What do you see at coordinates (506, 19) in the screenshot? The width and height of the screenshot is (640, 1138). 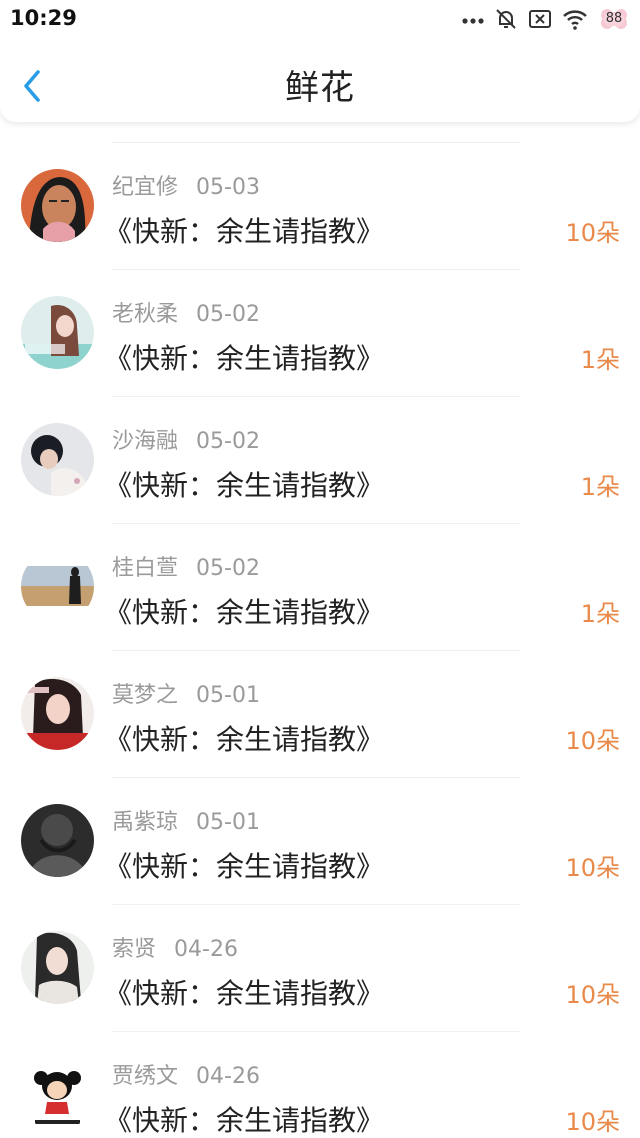 I see `mute-bell-icon` at bounding box center [506, 19].